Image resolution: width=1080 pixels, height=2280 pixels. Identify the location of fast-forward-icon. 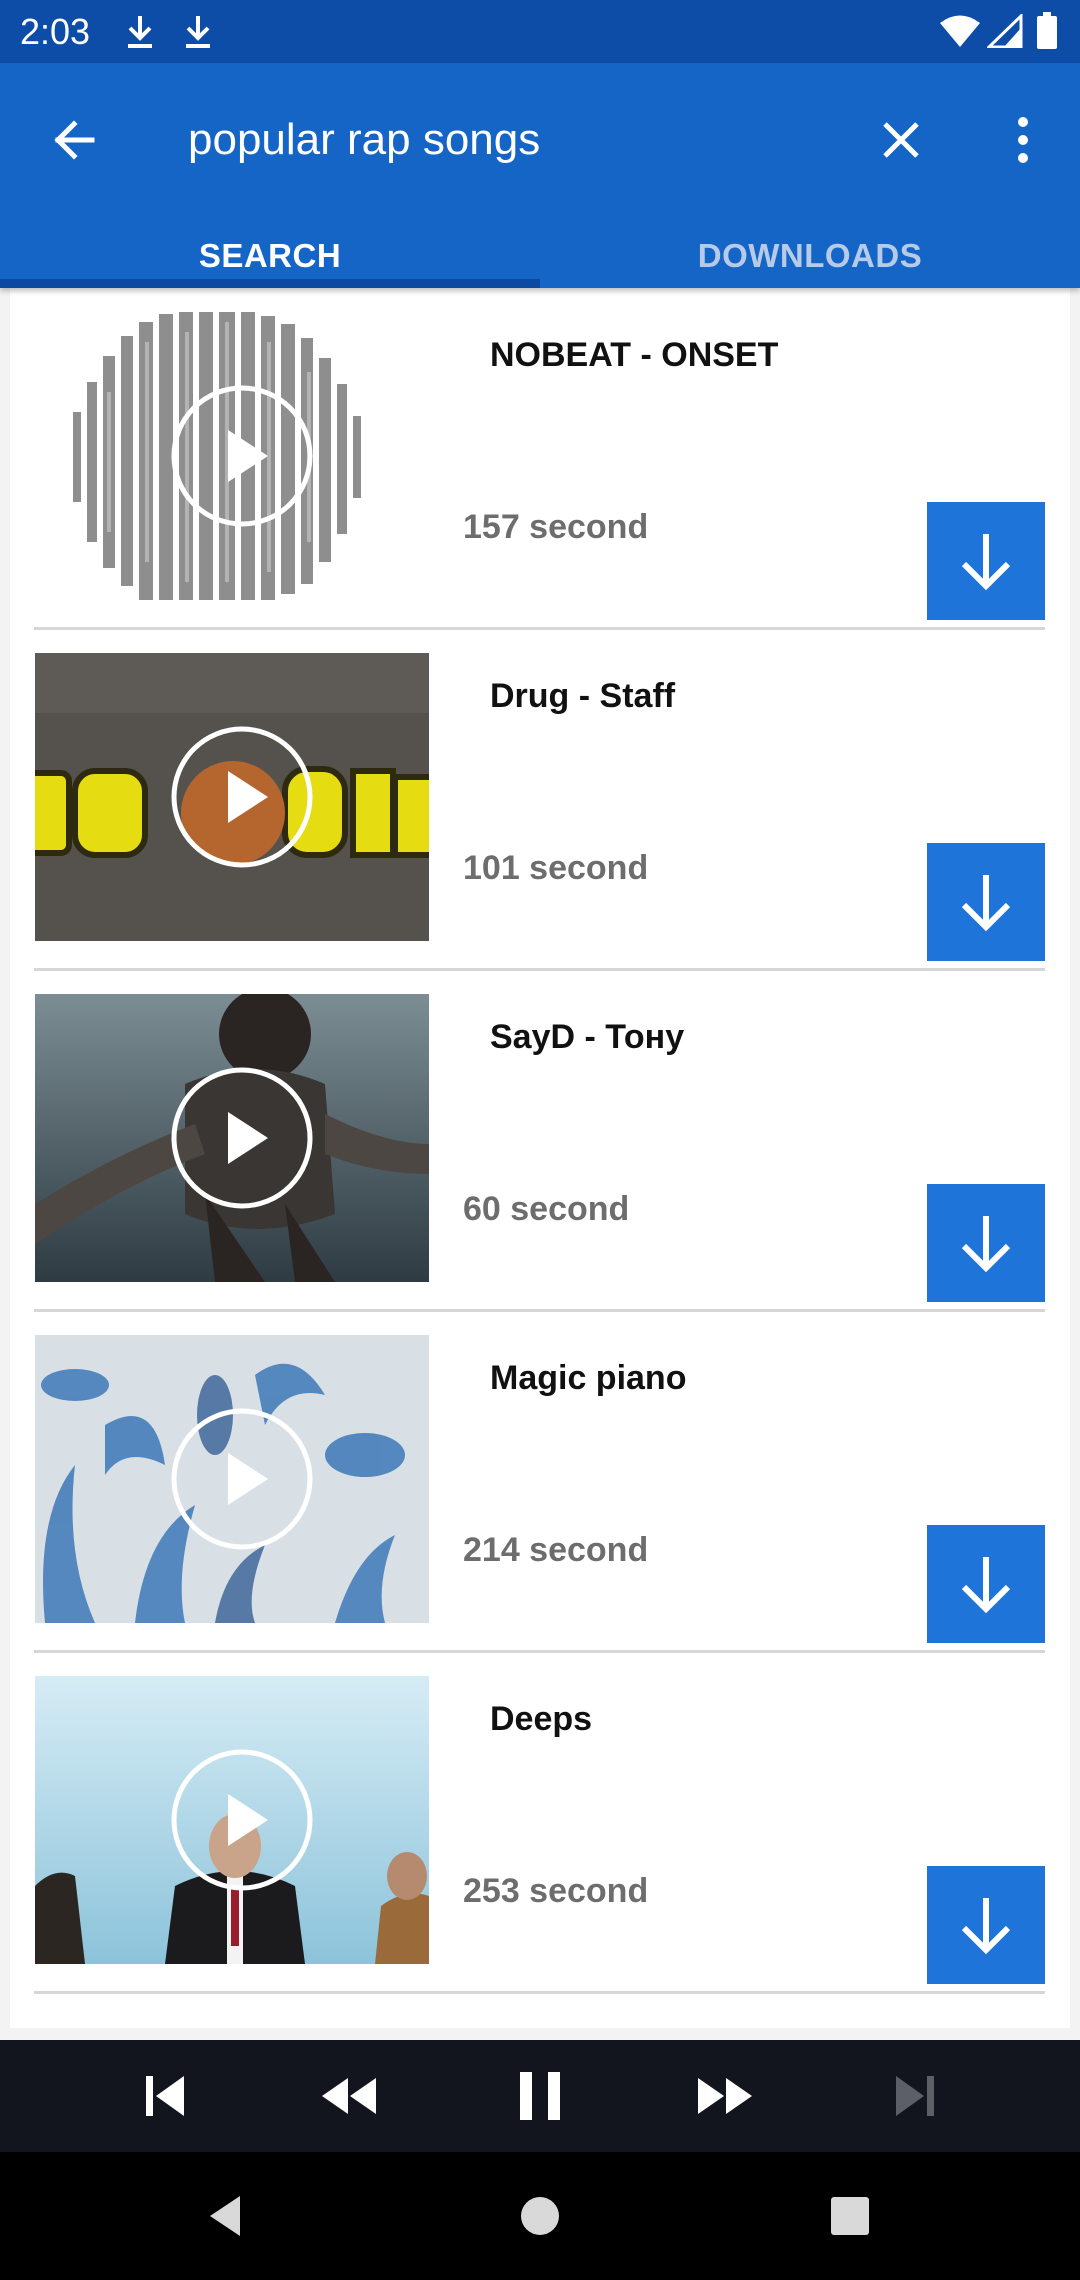
(726, 2096).